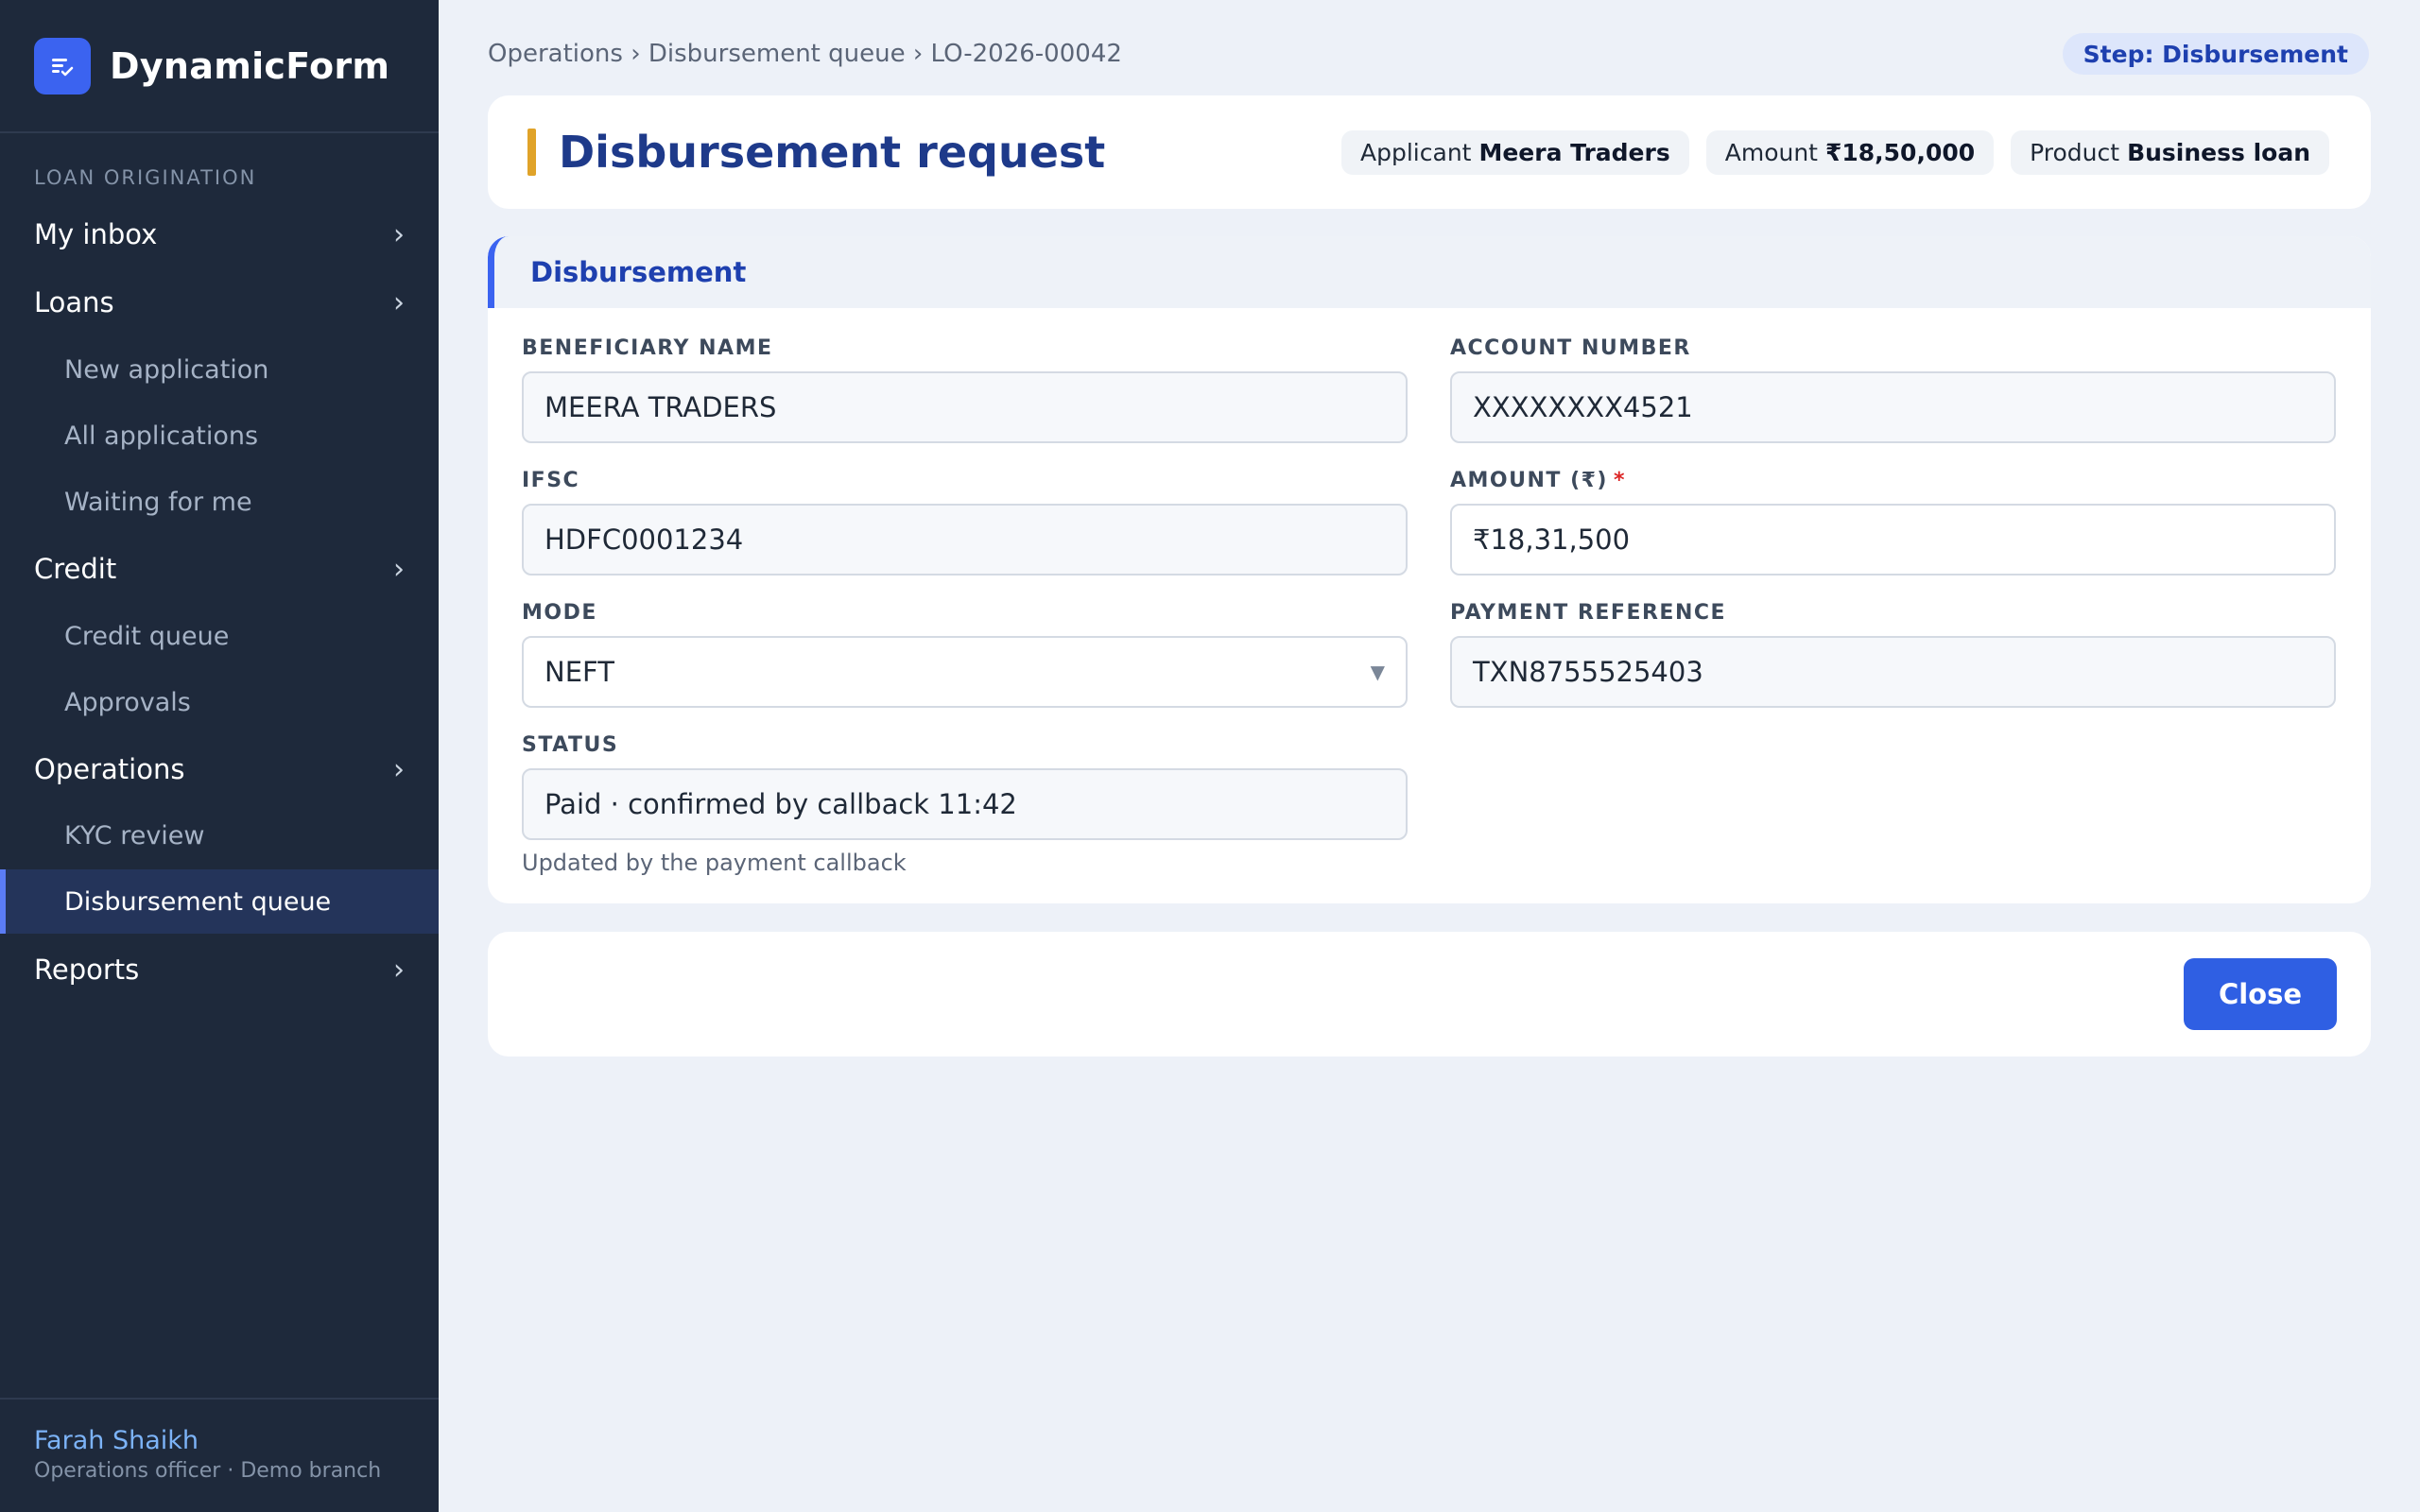 Image resolution: width=2420 pixels, height=1512 pixels. I want to click on brand: DynamicForm, so click(219, 66).